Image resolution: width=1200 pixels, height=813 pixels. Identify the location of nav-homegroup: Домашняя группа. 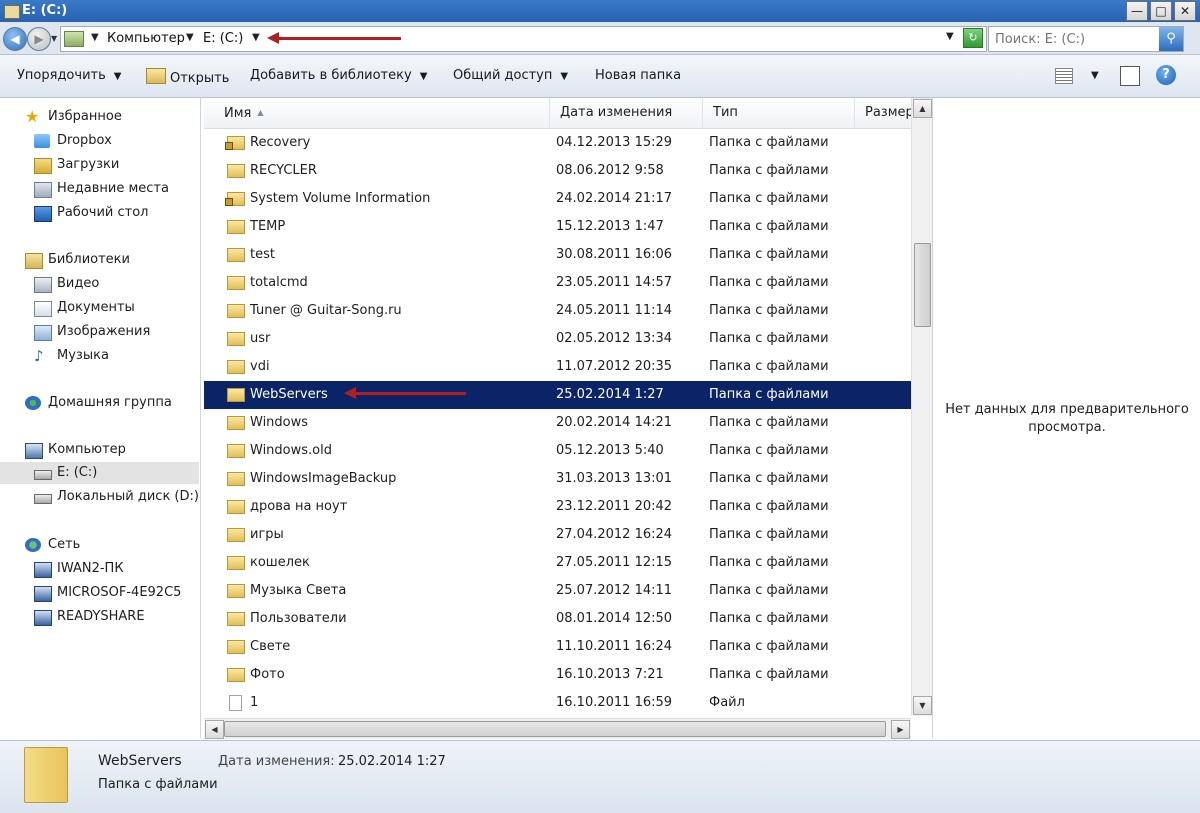
(99, 403).